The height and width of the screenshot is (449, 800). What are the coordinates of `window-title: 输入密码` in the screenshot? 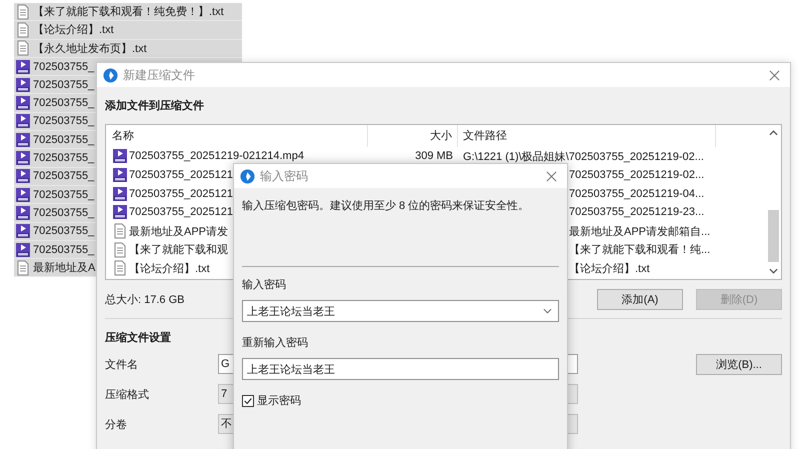 It's located at (284, 176).